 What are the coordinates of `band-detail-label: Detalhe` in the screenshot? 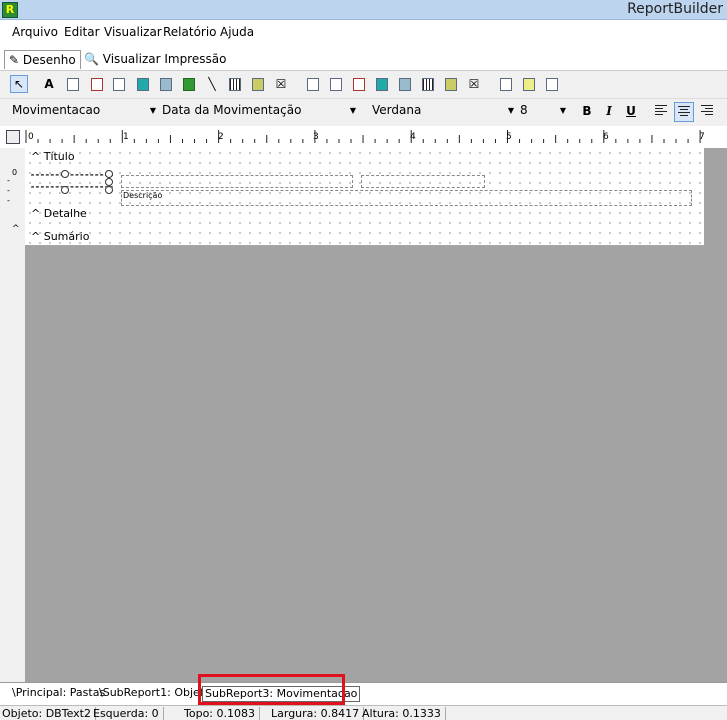 It's located at (65, 213).